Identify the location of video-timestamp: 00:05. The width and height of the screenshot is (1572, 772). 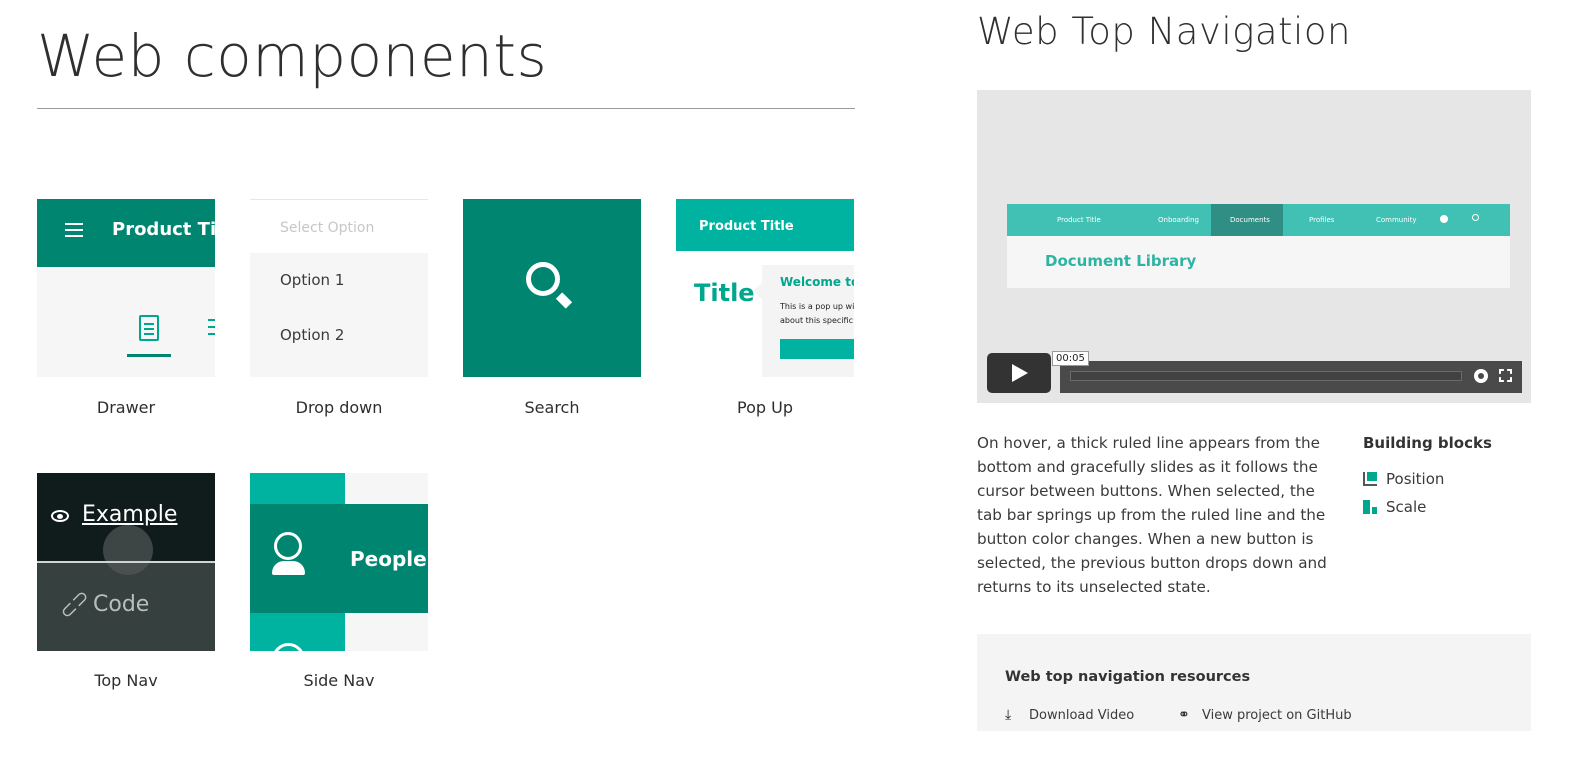
(1070, 358).